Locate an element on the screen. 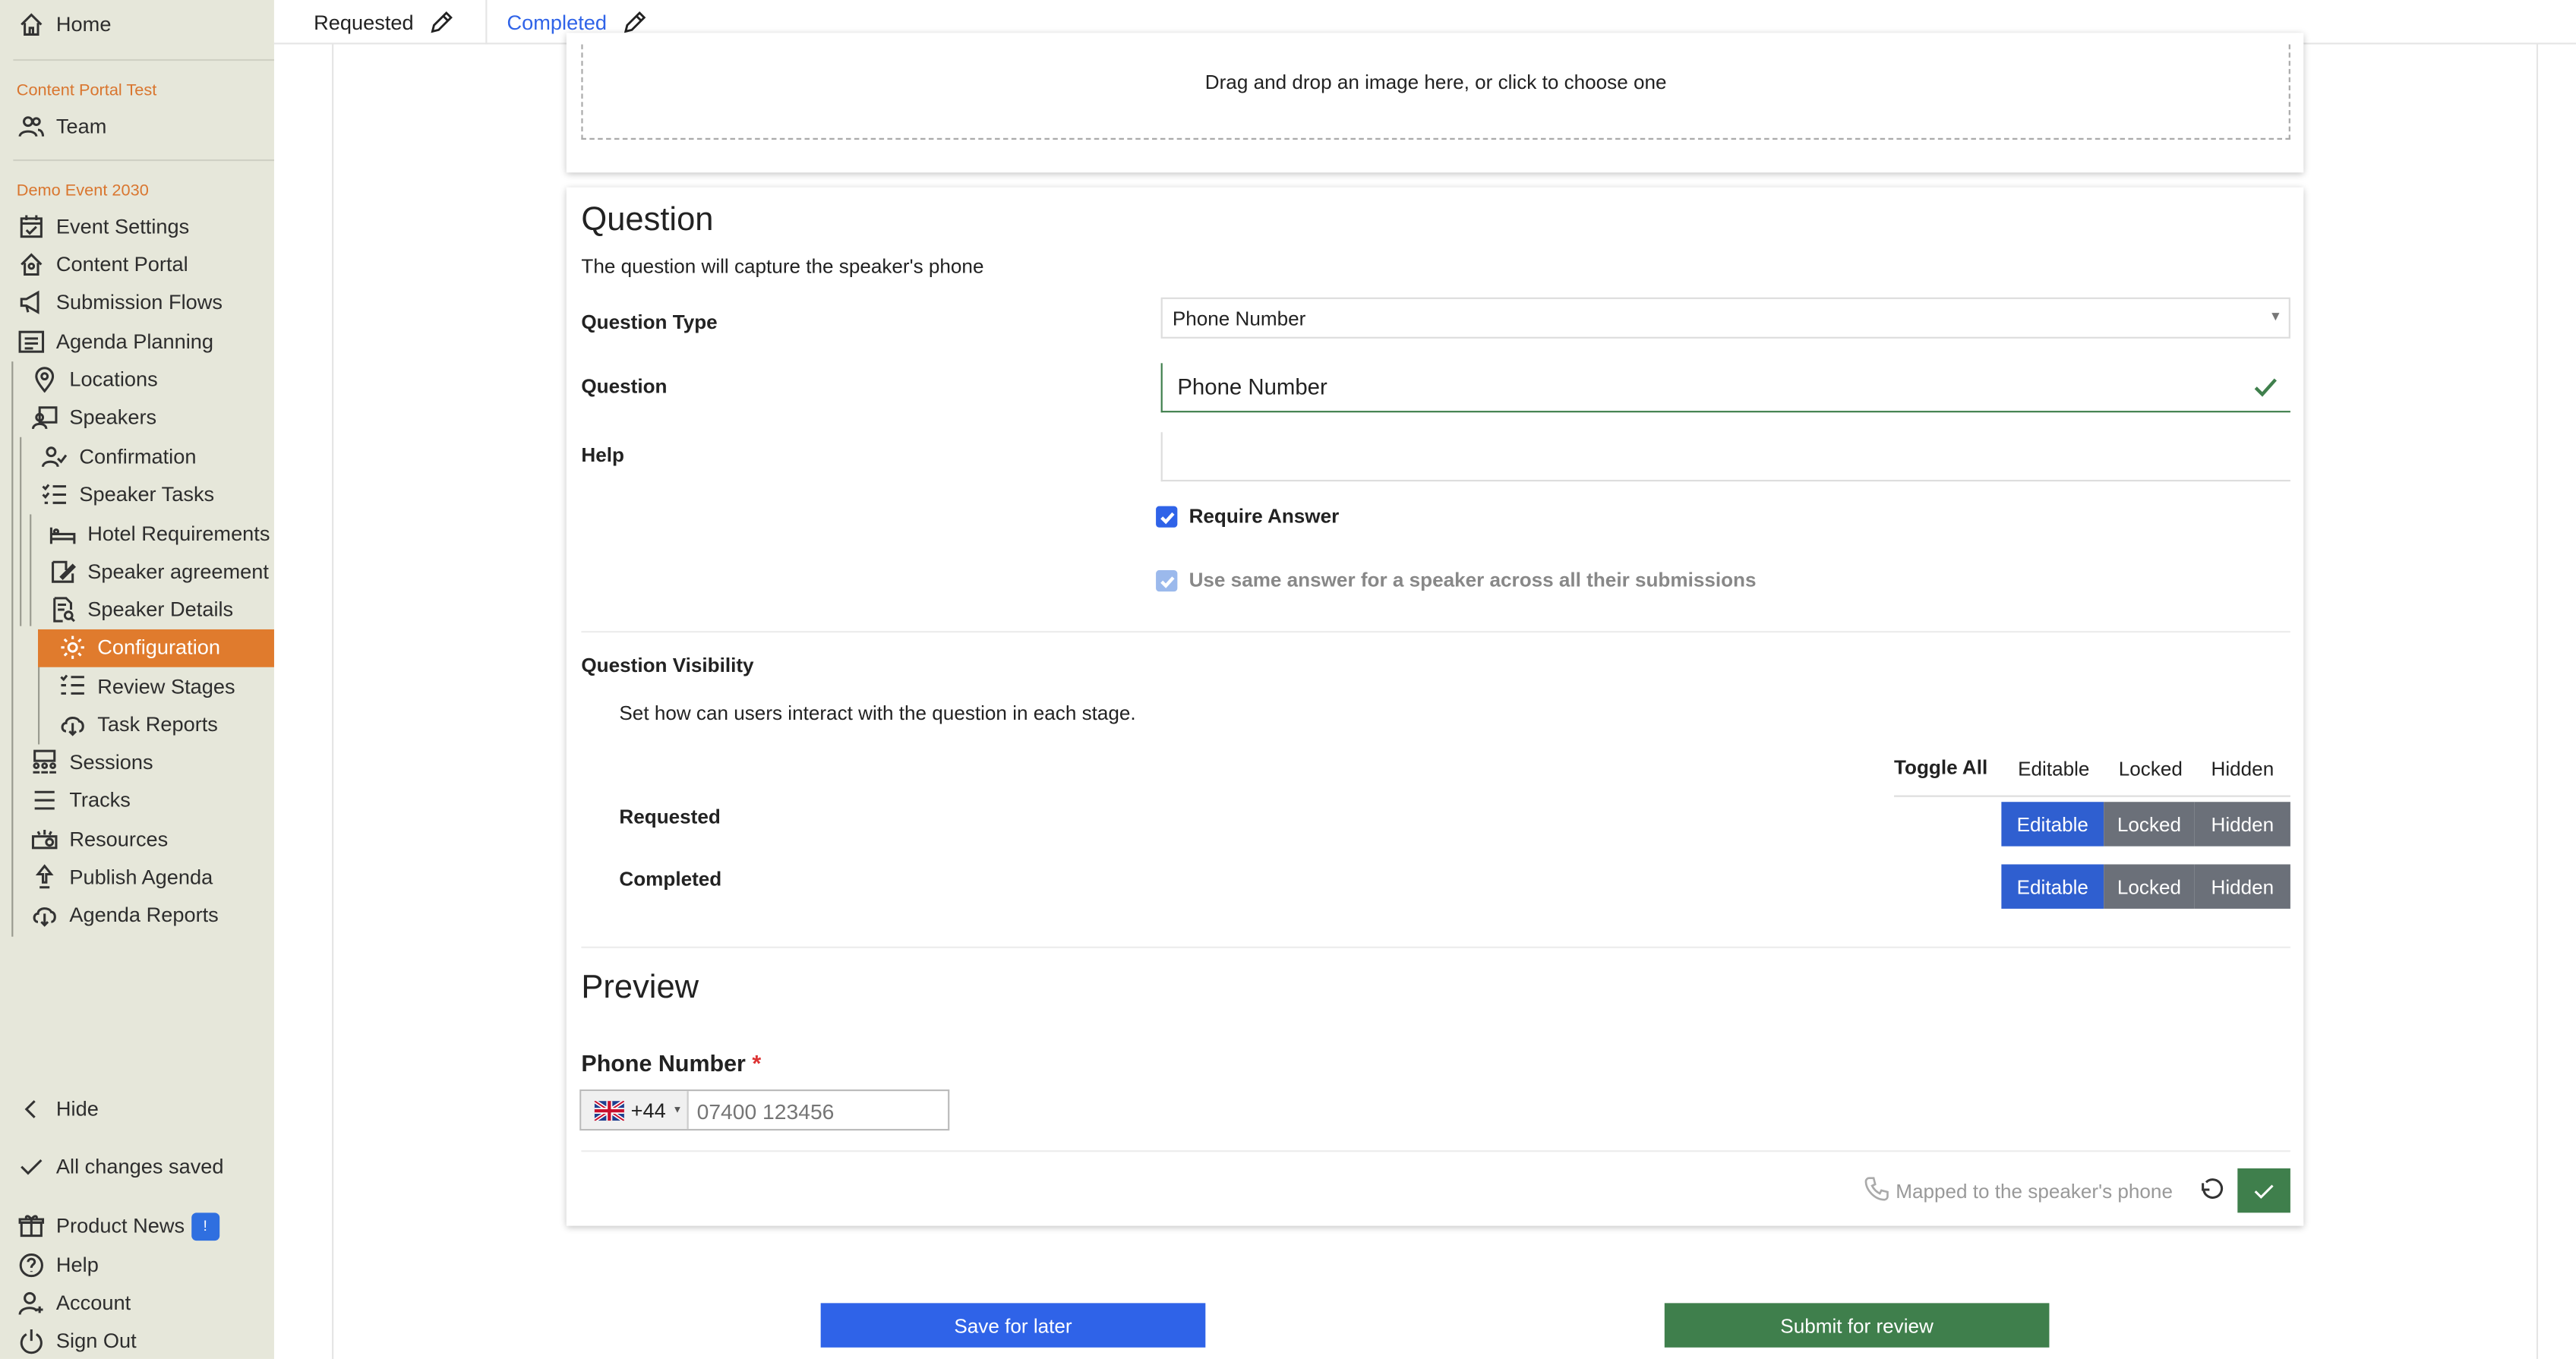 Image resolution: width=2576 pixels, height=1359 pixels. power-icon is located at coordinates (31, 1341).